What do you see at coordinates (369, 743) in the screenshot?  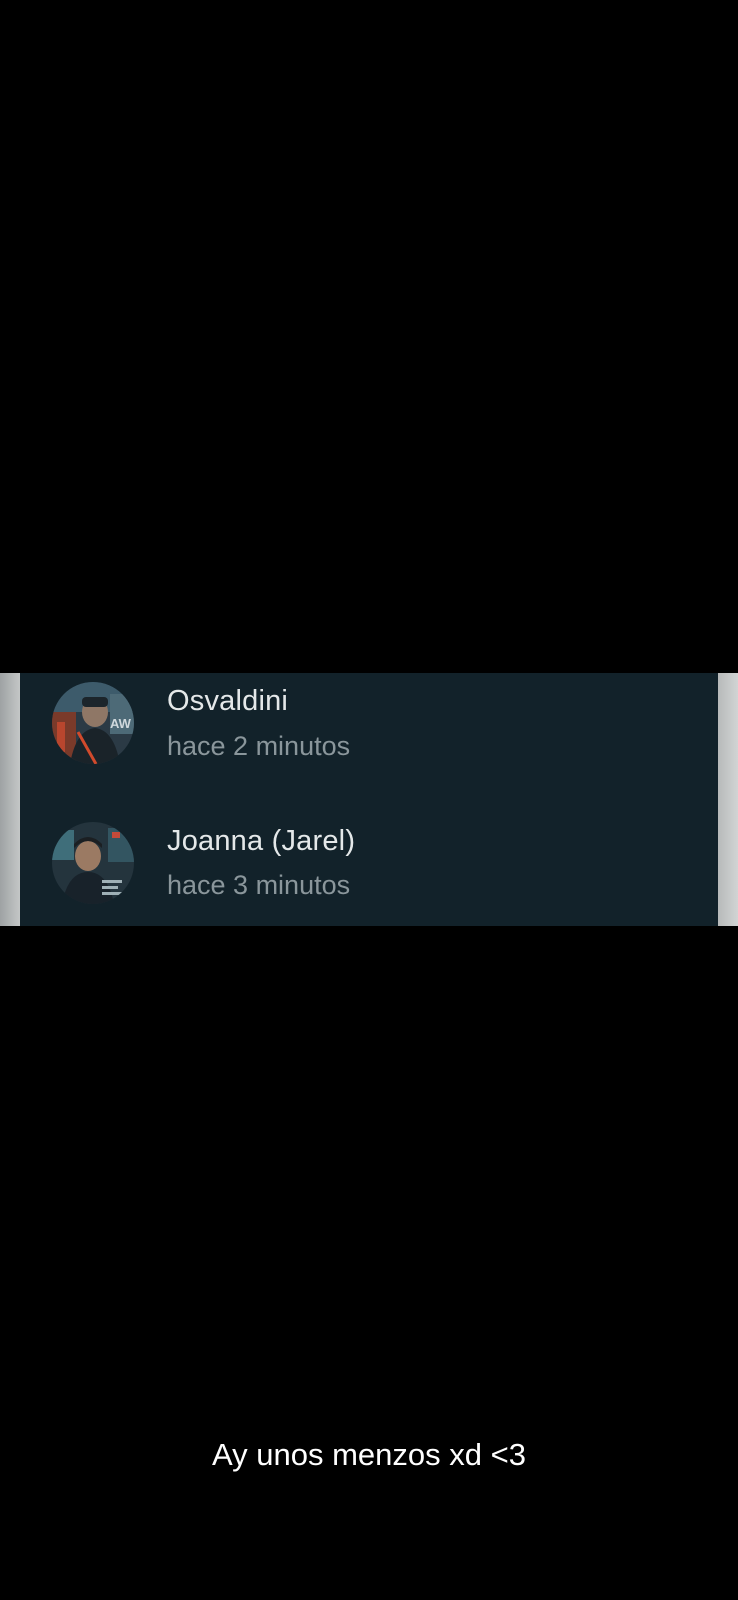 I see `viewer-item: AW Osvaldini hace 2 minutos` at bounding box center [369, 743].